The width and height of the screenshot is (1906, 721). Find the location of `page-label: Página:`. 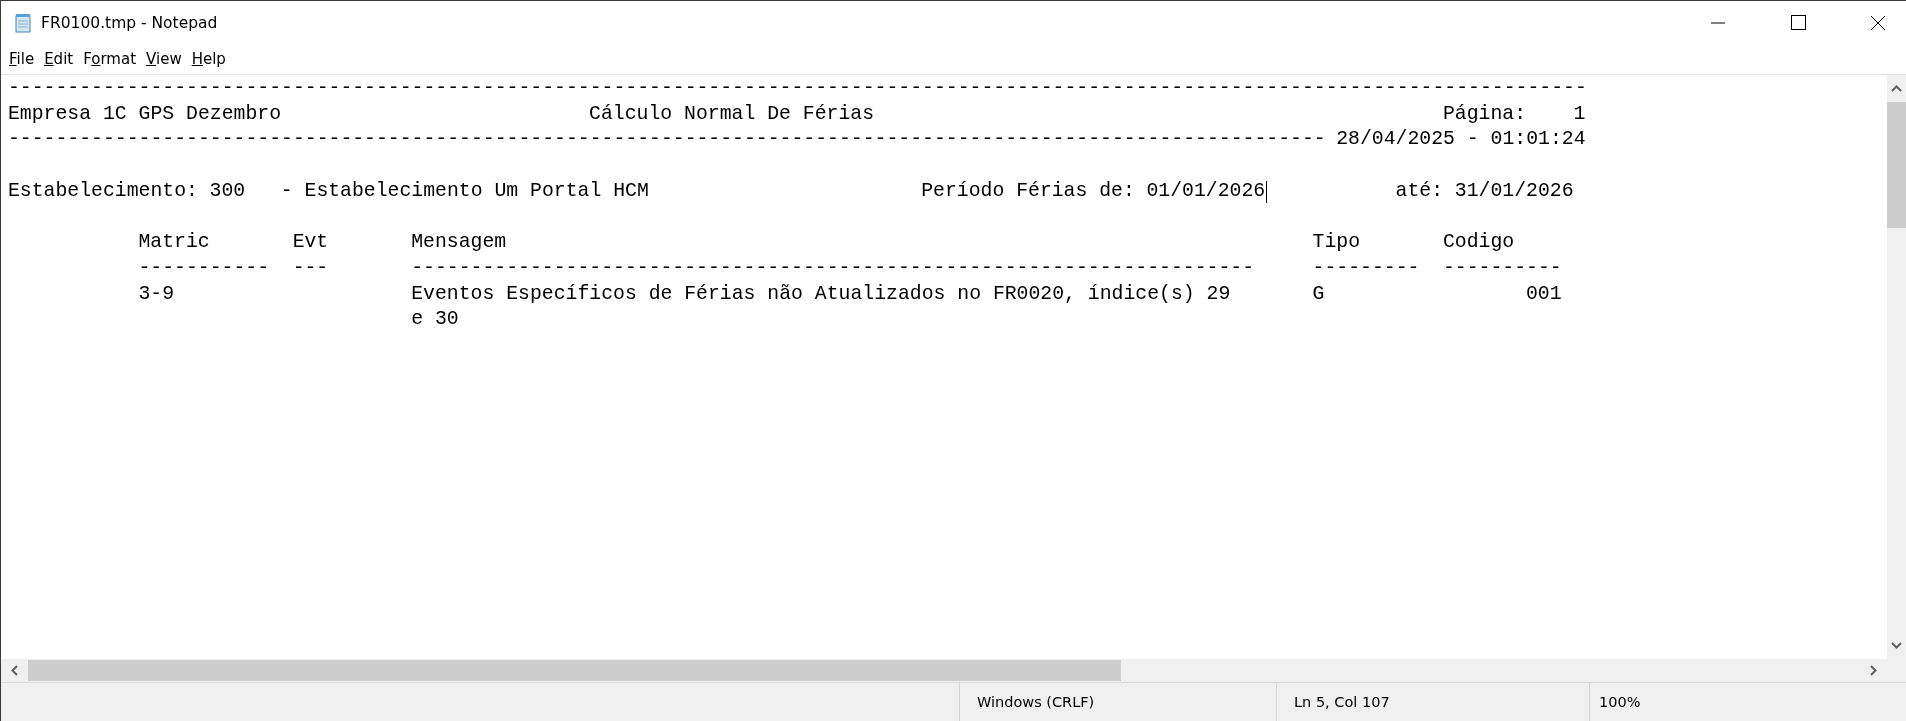

page-label: Página: is located at coordinates (1485, 114).